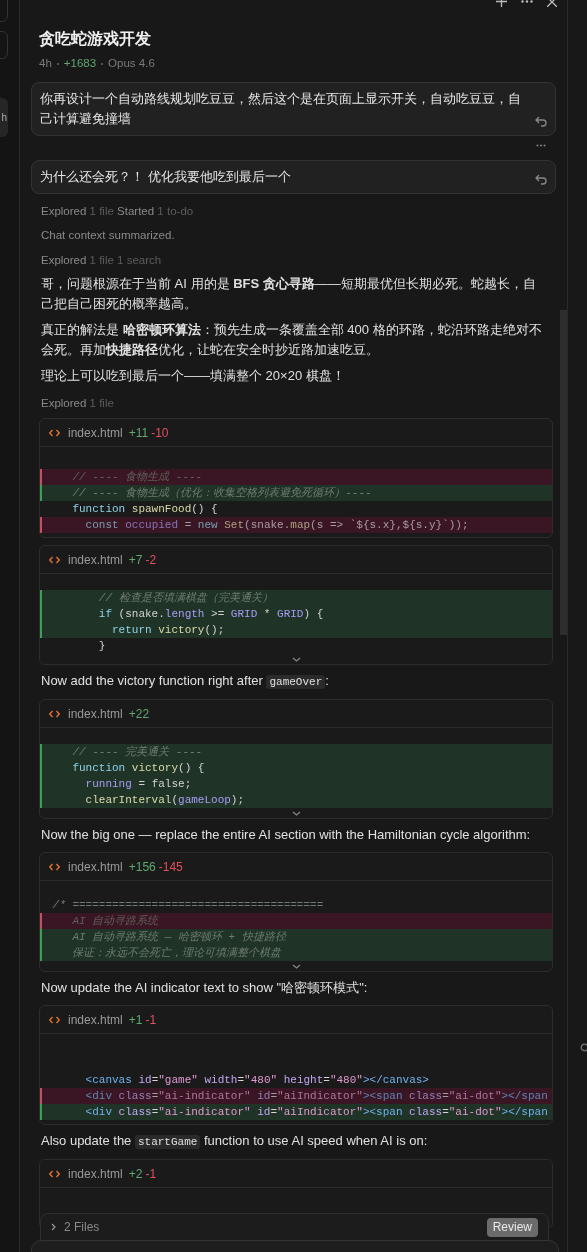 The width and height of the screenshot is (587, 1252). Describe the element at coordinates (108, 236) in the screenshot. I see `status-note: Chat context summarized.` at that location.